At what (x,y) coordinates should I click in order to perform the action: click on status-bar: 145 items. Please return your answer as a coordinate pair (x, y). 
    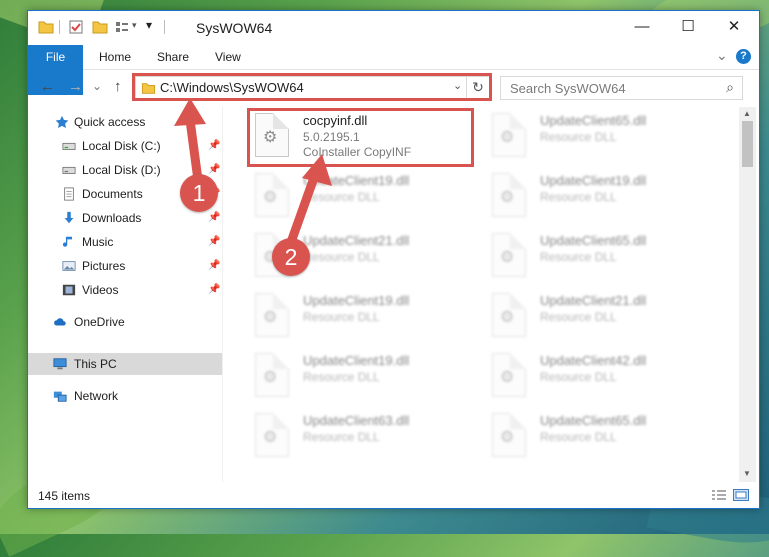
    Looking at the image, I should click on (393, 495).